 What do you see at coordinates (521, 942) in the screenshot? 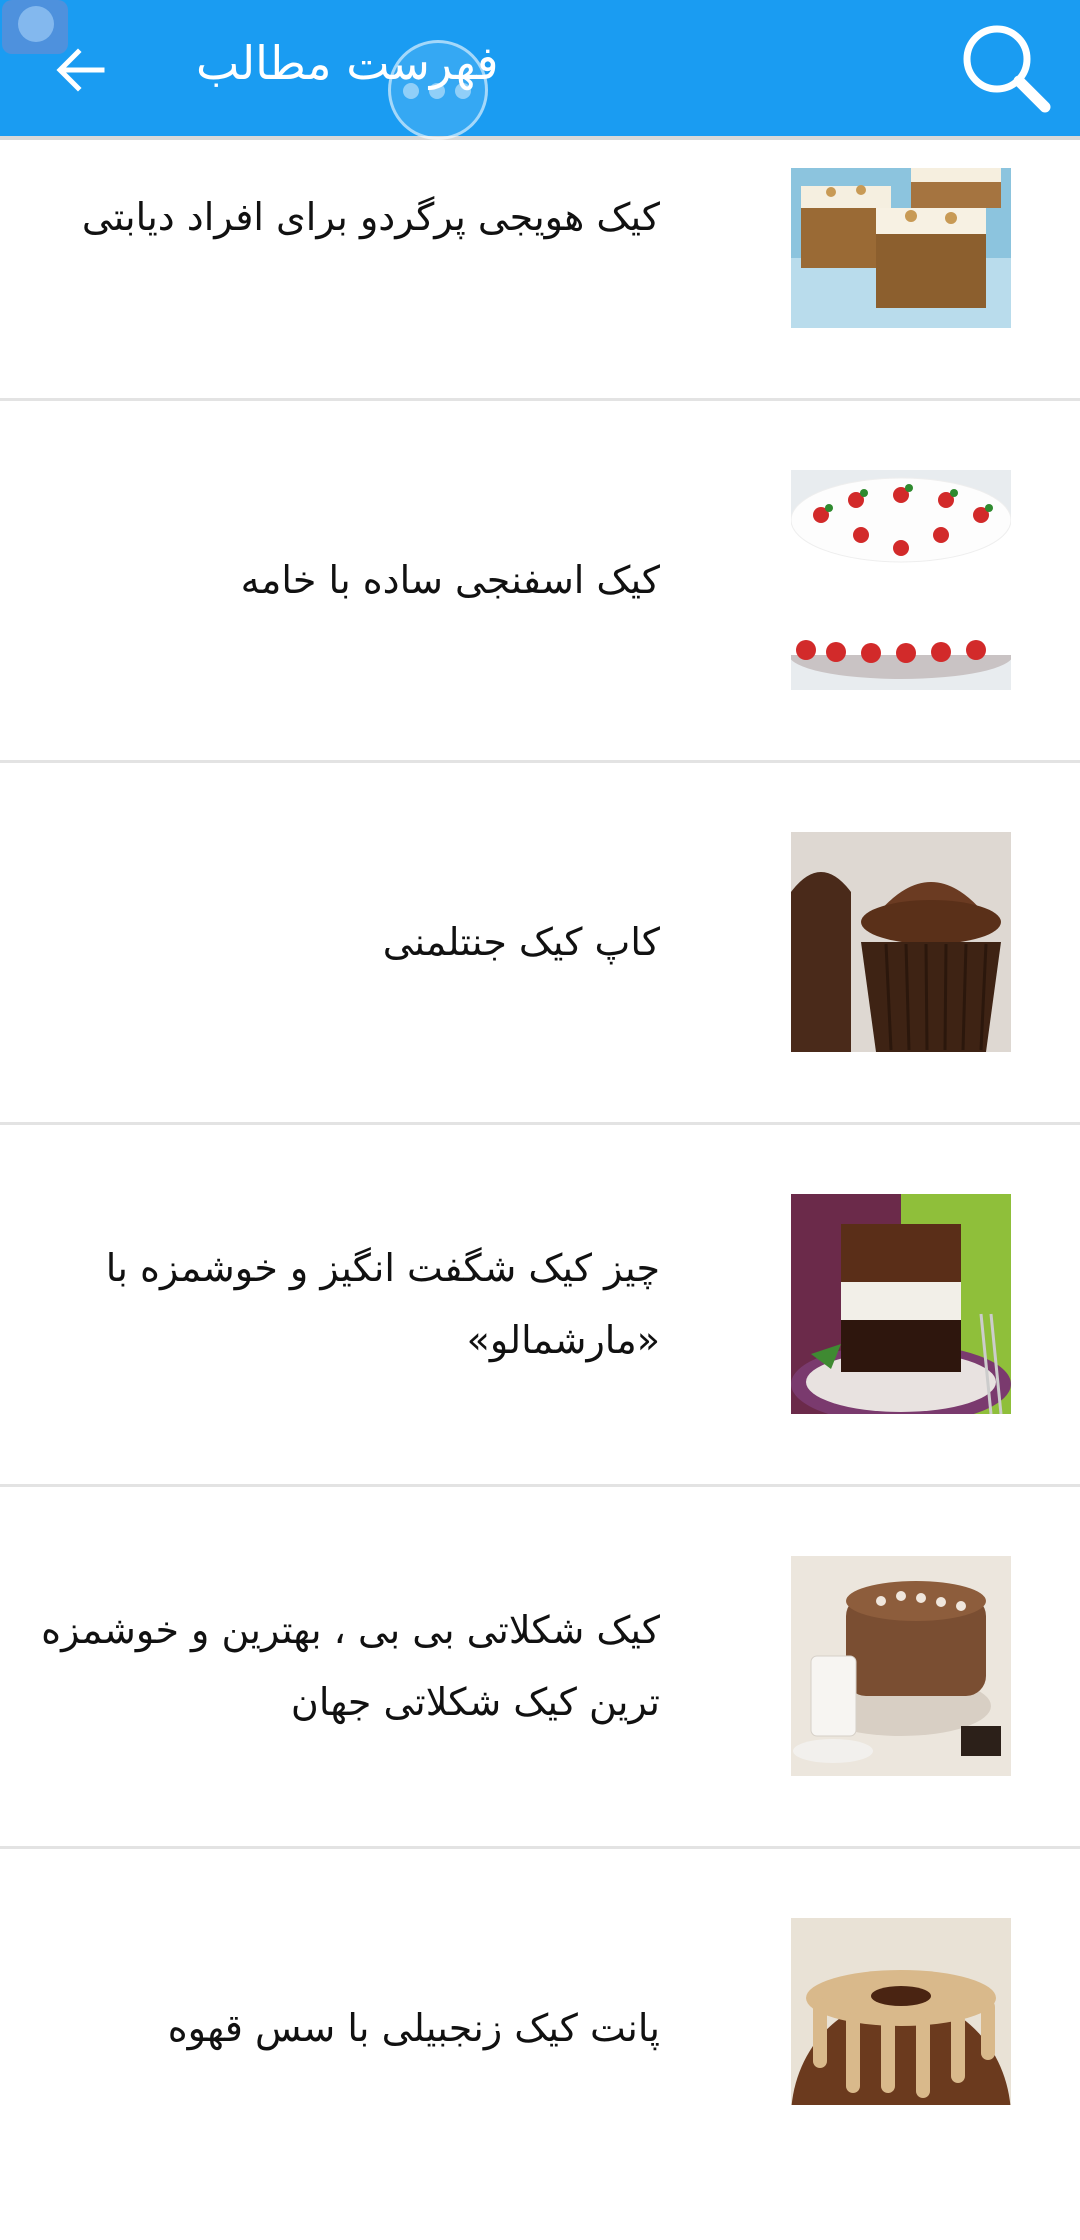
I see `list-item-title: کاپ کیک جنتلمنی` at bounding box center [521, 942].